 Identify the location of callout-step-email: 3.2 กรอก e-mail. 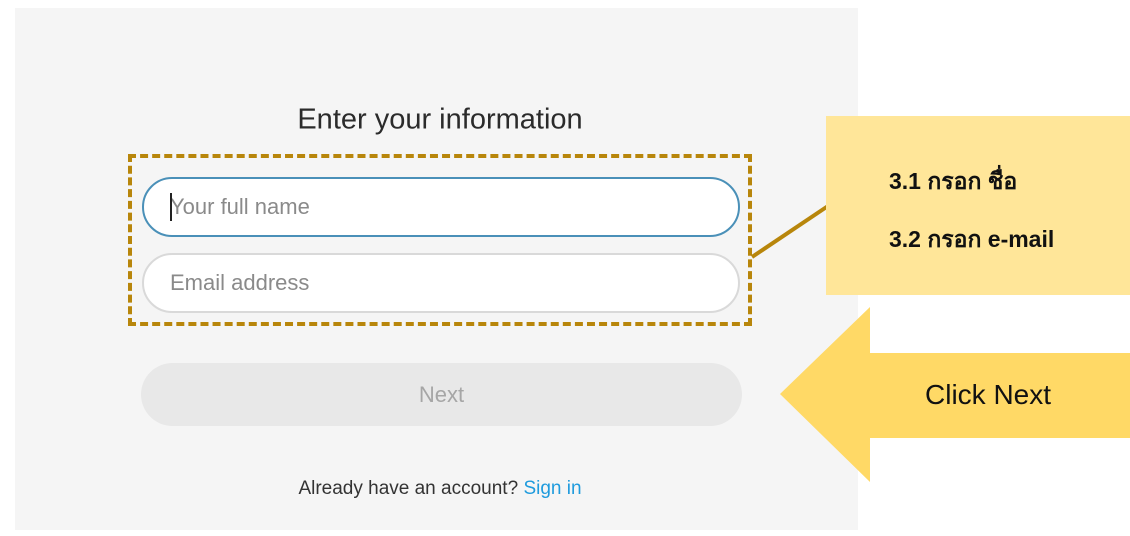
(972, 239).